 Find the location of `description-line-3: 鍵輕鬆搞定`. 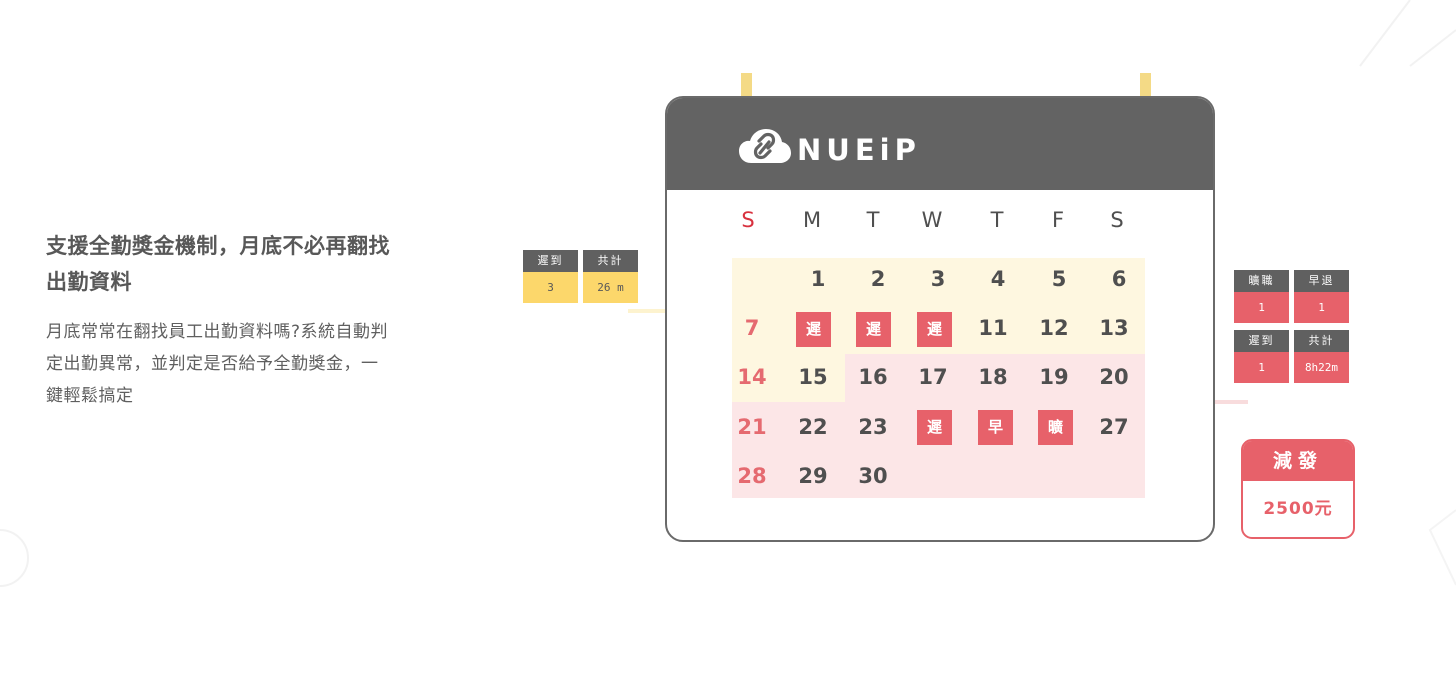

description-line-3: 鍵輕鬆搞定 is located at coordinates (90, 396).